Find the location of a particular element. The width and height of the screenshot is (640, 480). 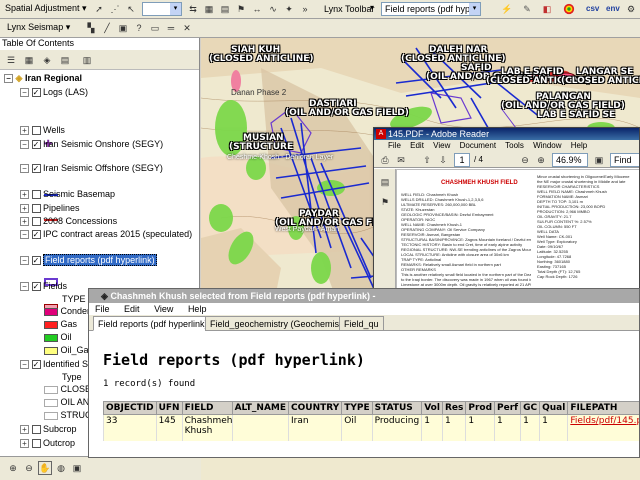

ruler-icon: ═ is located at coordinates (171, 28).